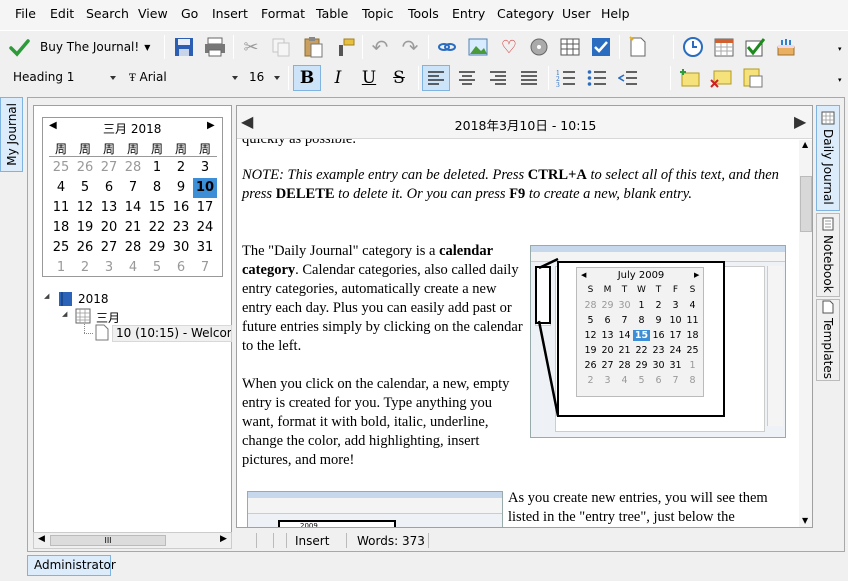  I want to click on italic-button: I, so click(338, 78).